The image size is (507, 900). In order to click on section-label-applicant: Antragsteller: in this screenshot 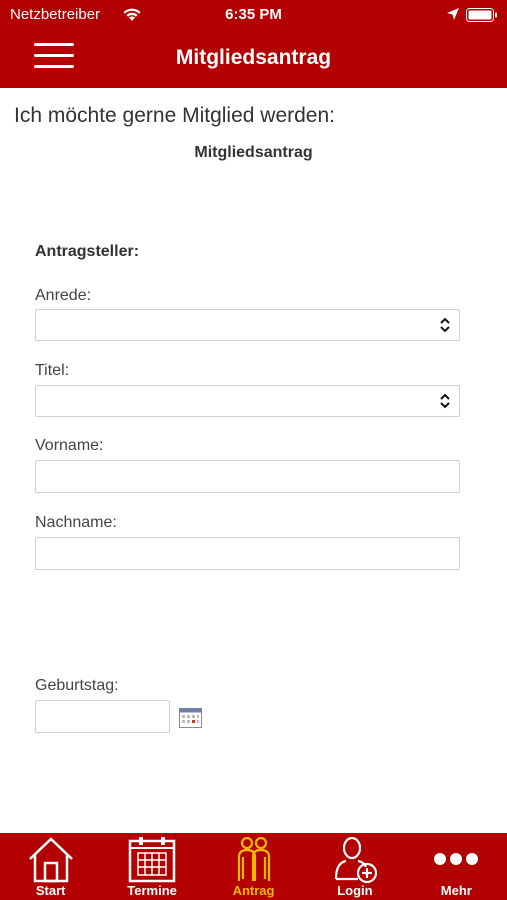, I will do `click(87, 251)`.